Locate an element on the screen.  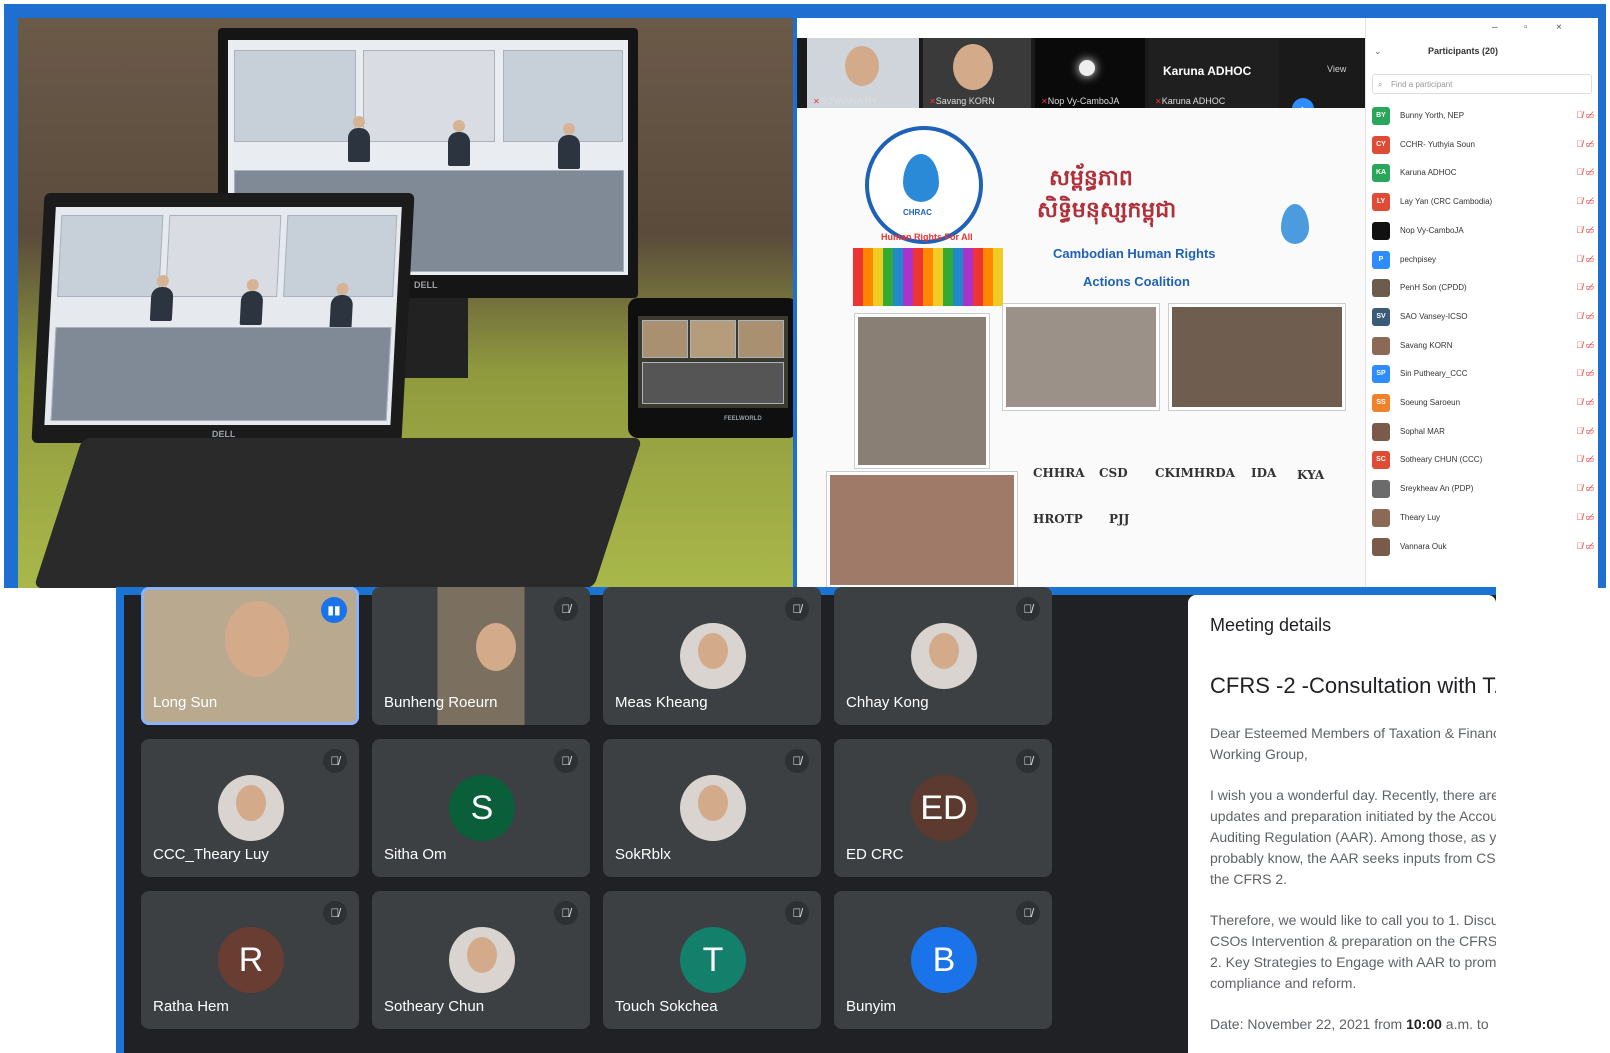
participant-name: Touch Sokchea is located at coordinates (666, 1006).